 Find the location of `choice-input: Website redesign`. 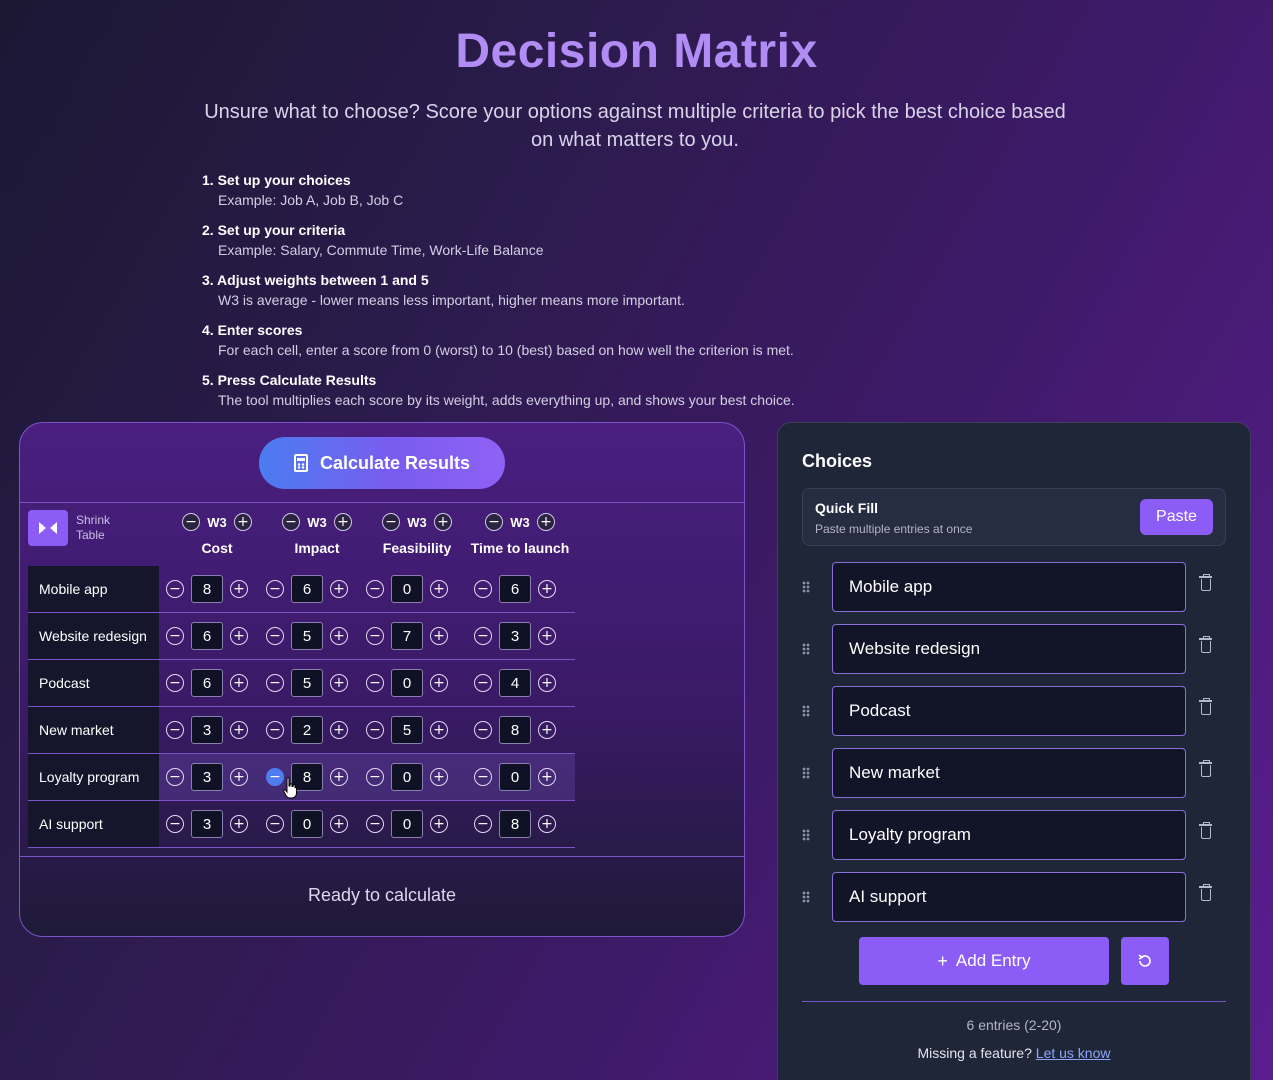

choice-input: Website redesign is located at coordinates (1009, 649).